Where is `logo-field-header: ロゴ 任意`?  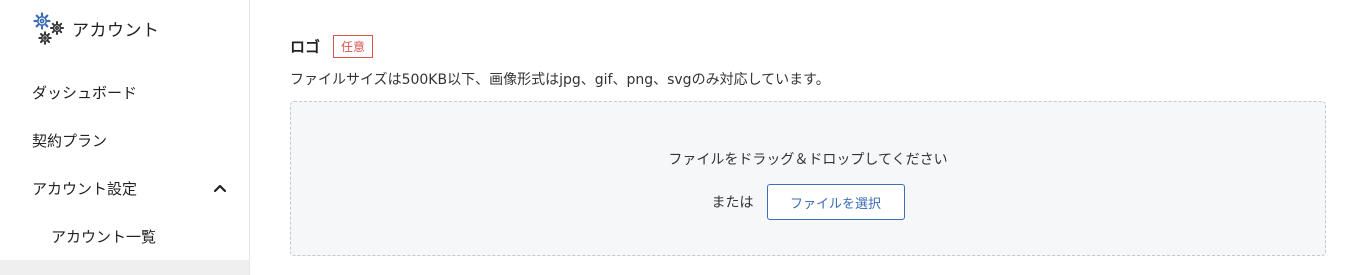
logo-field-header: ロゴ 任意 is located at coordinates (332, 46).